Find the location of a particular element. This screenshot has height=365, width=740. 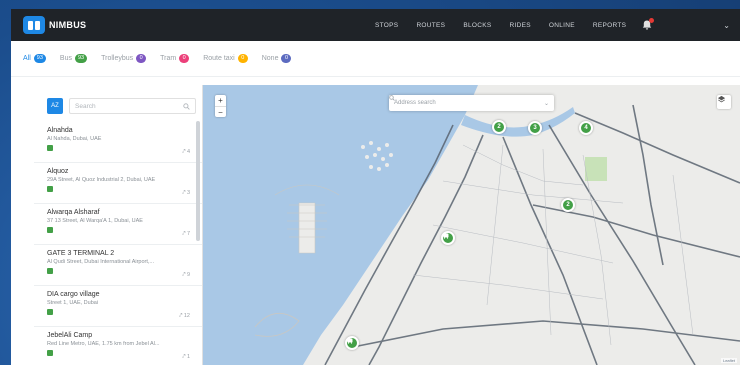

layers-button is located at coordinates (724, 102).